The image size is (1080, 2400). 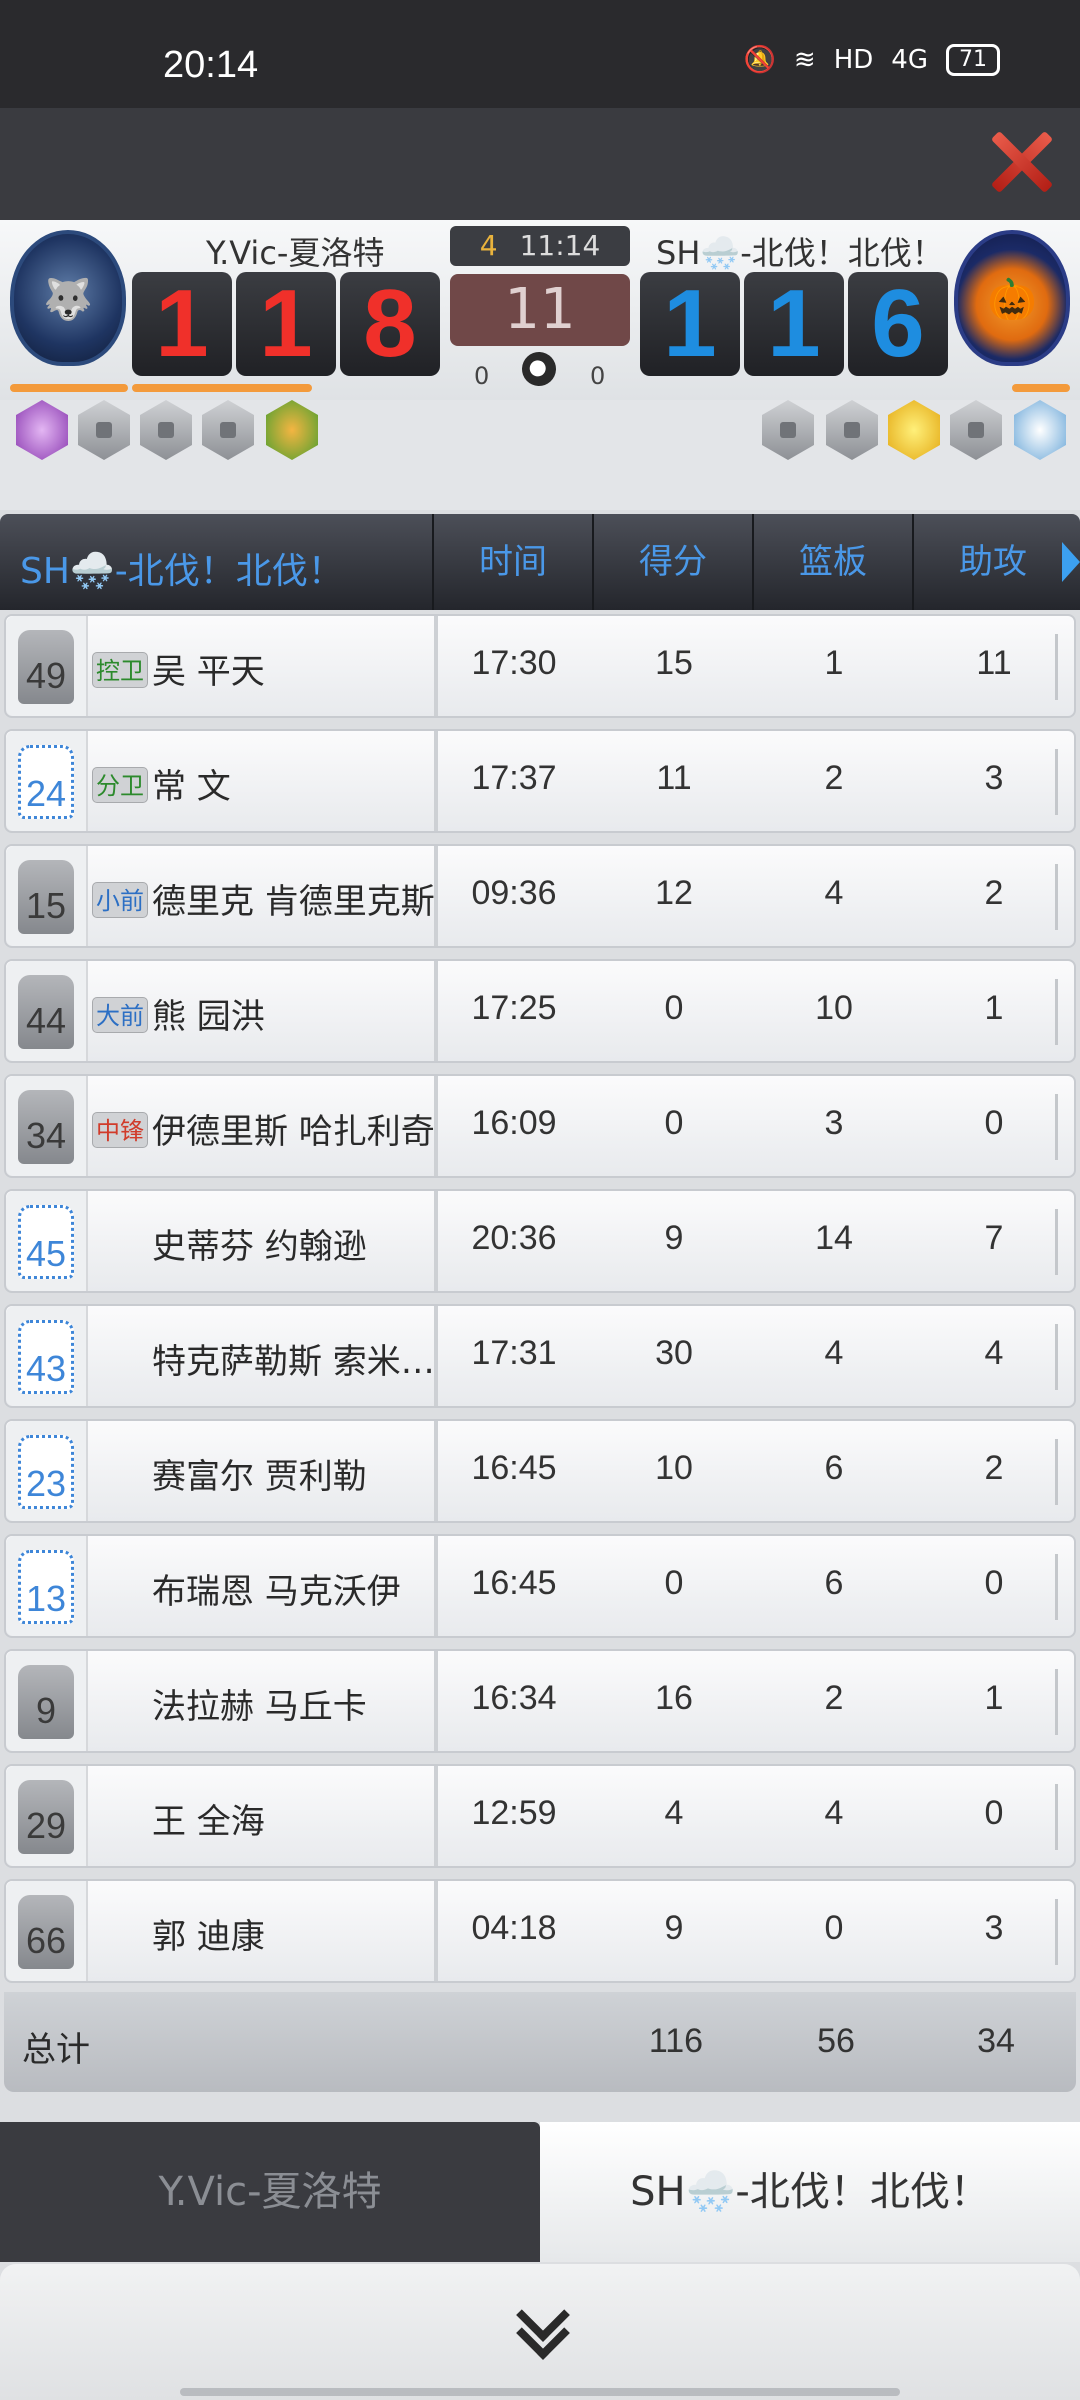 I want to click on tab-home-team: Y.Vic-夏洛特, so click(x=270, y=2192).